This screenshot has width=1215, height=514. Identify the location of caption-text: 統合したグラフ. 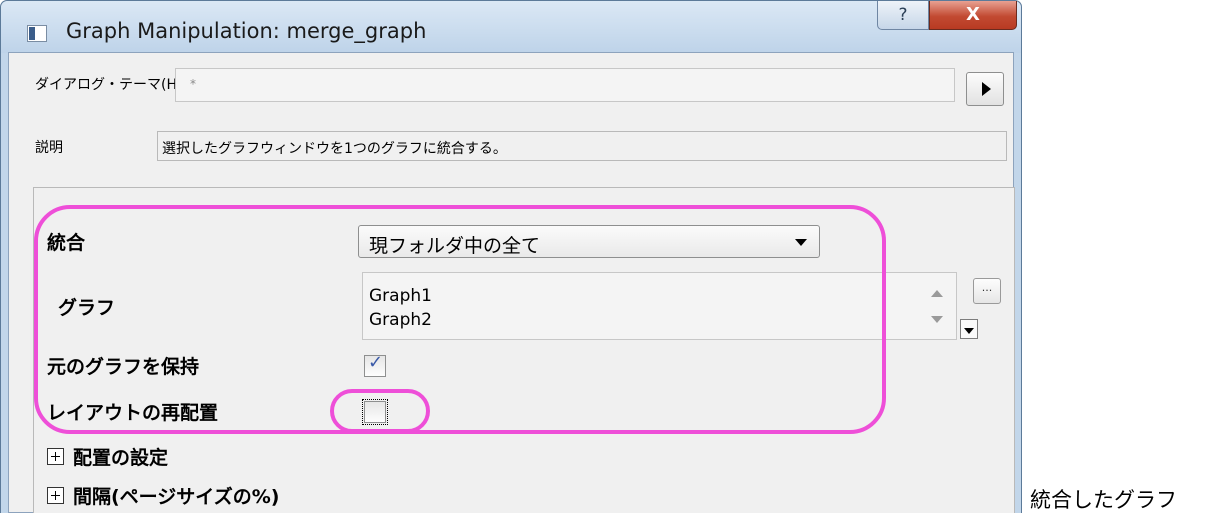
(1103, 500).